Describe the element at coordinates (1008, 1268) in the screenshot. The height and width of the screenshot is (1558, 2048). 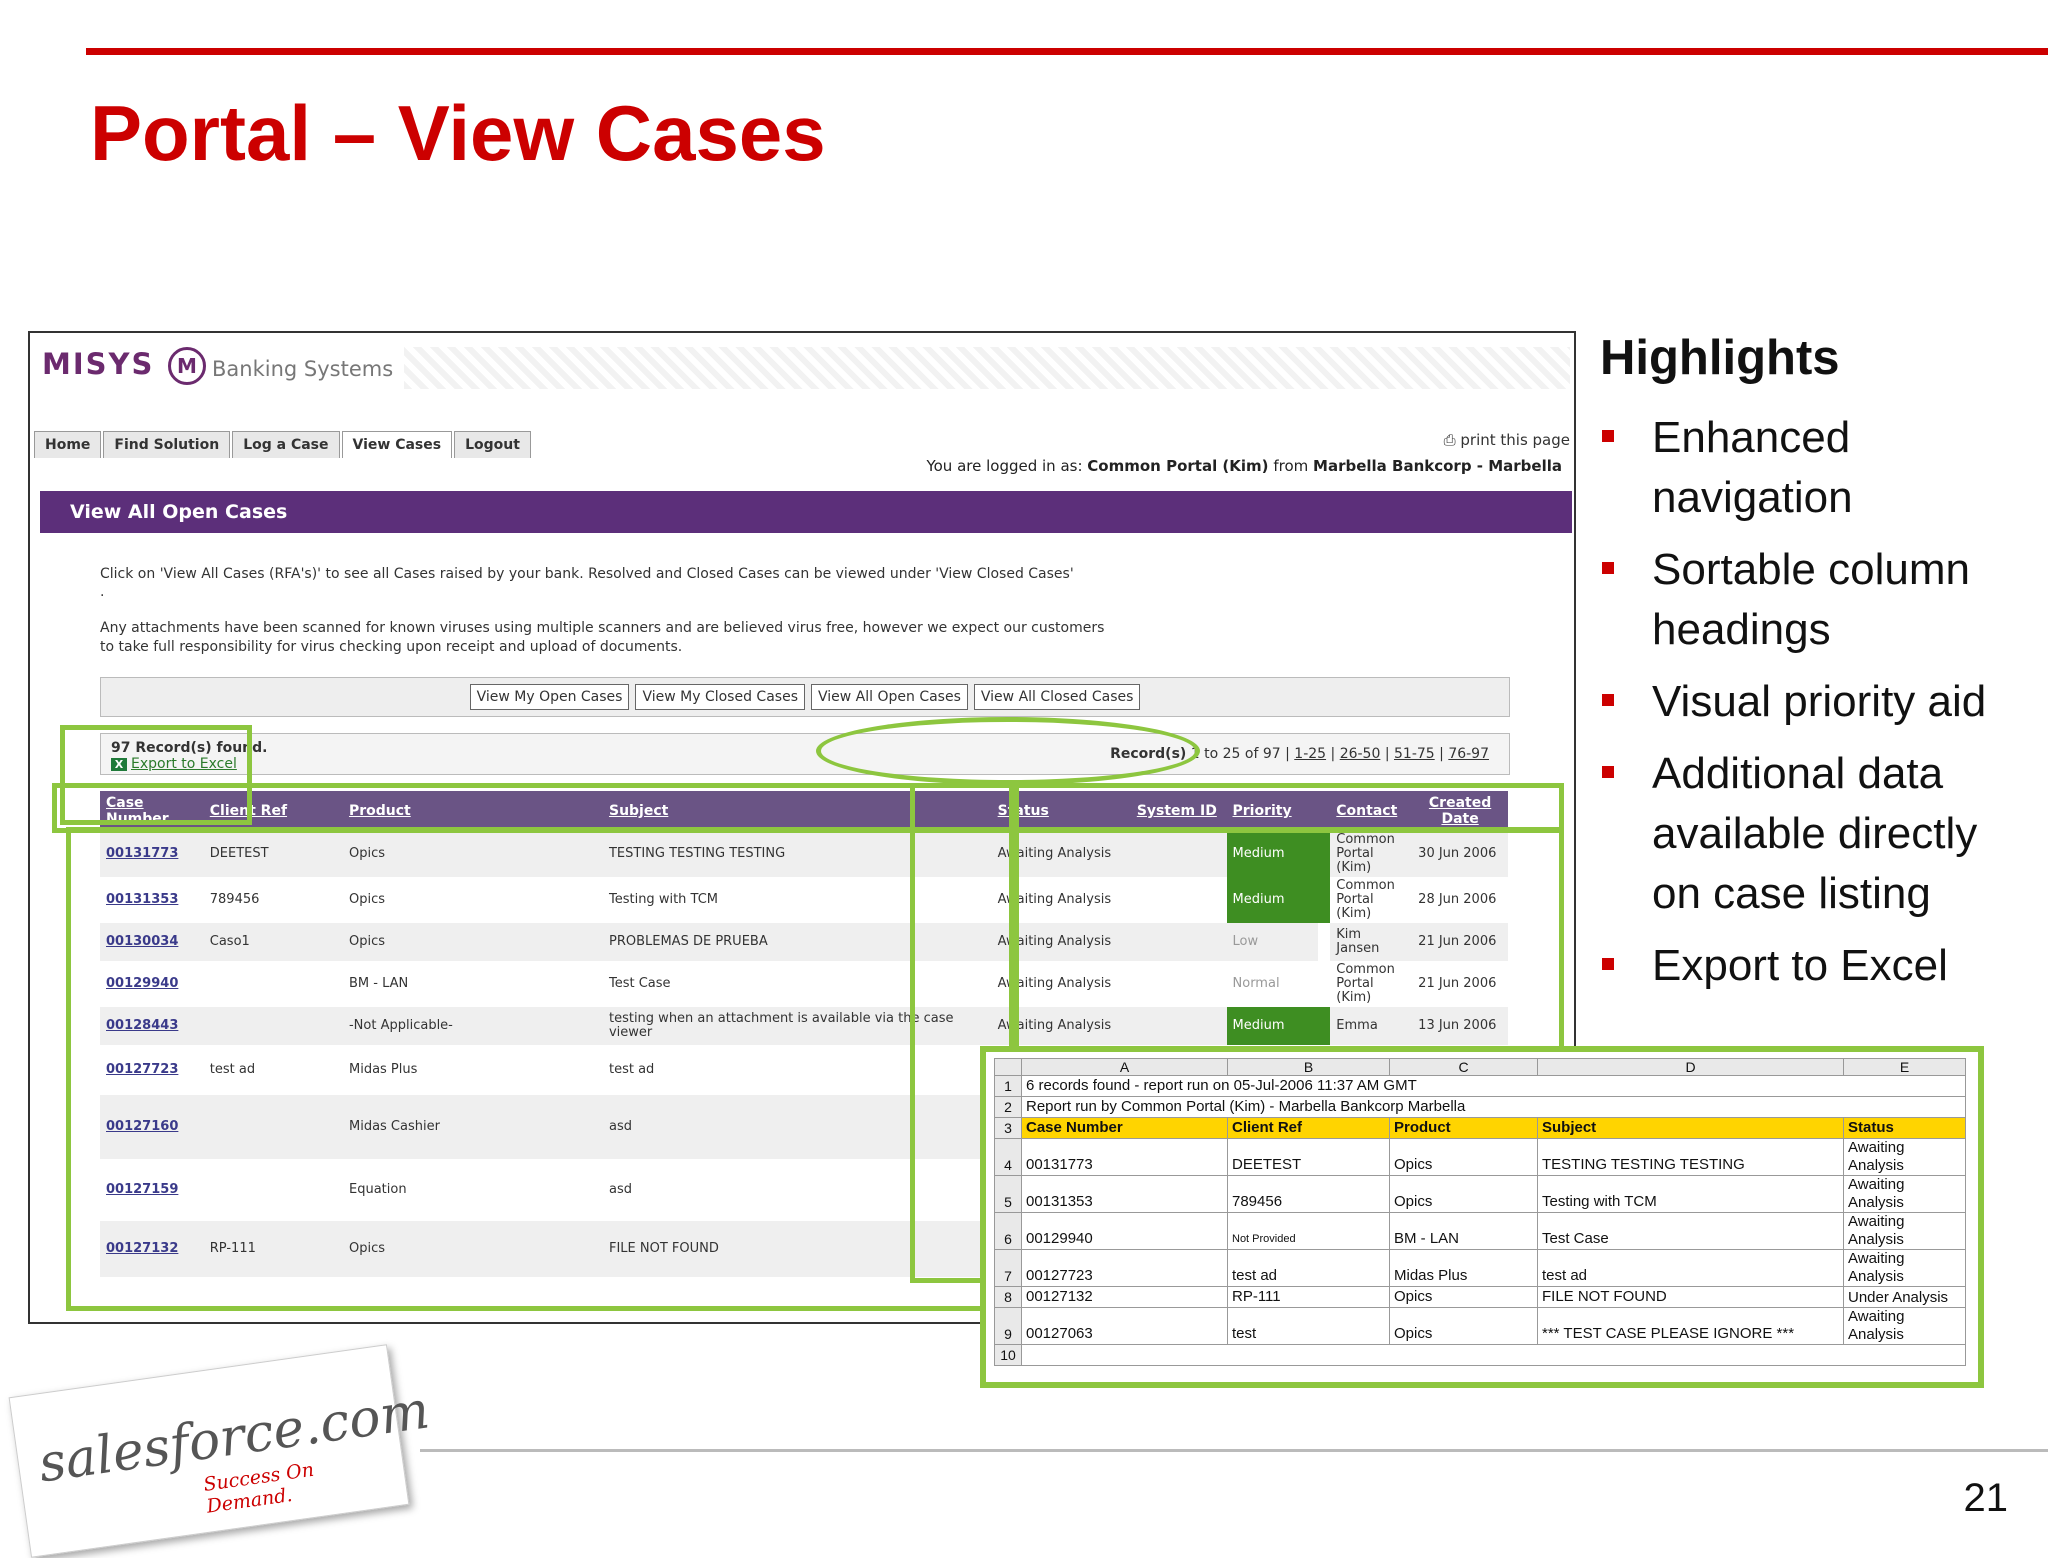
I see `excel-row-number: 7` at that location.